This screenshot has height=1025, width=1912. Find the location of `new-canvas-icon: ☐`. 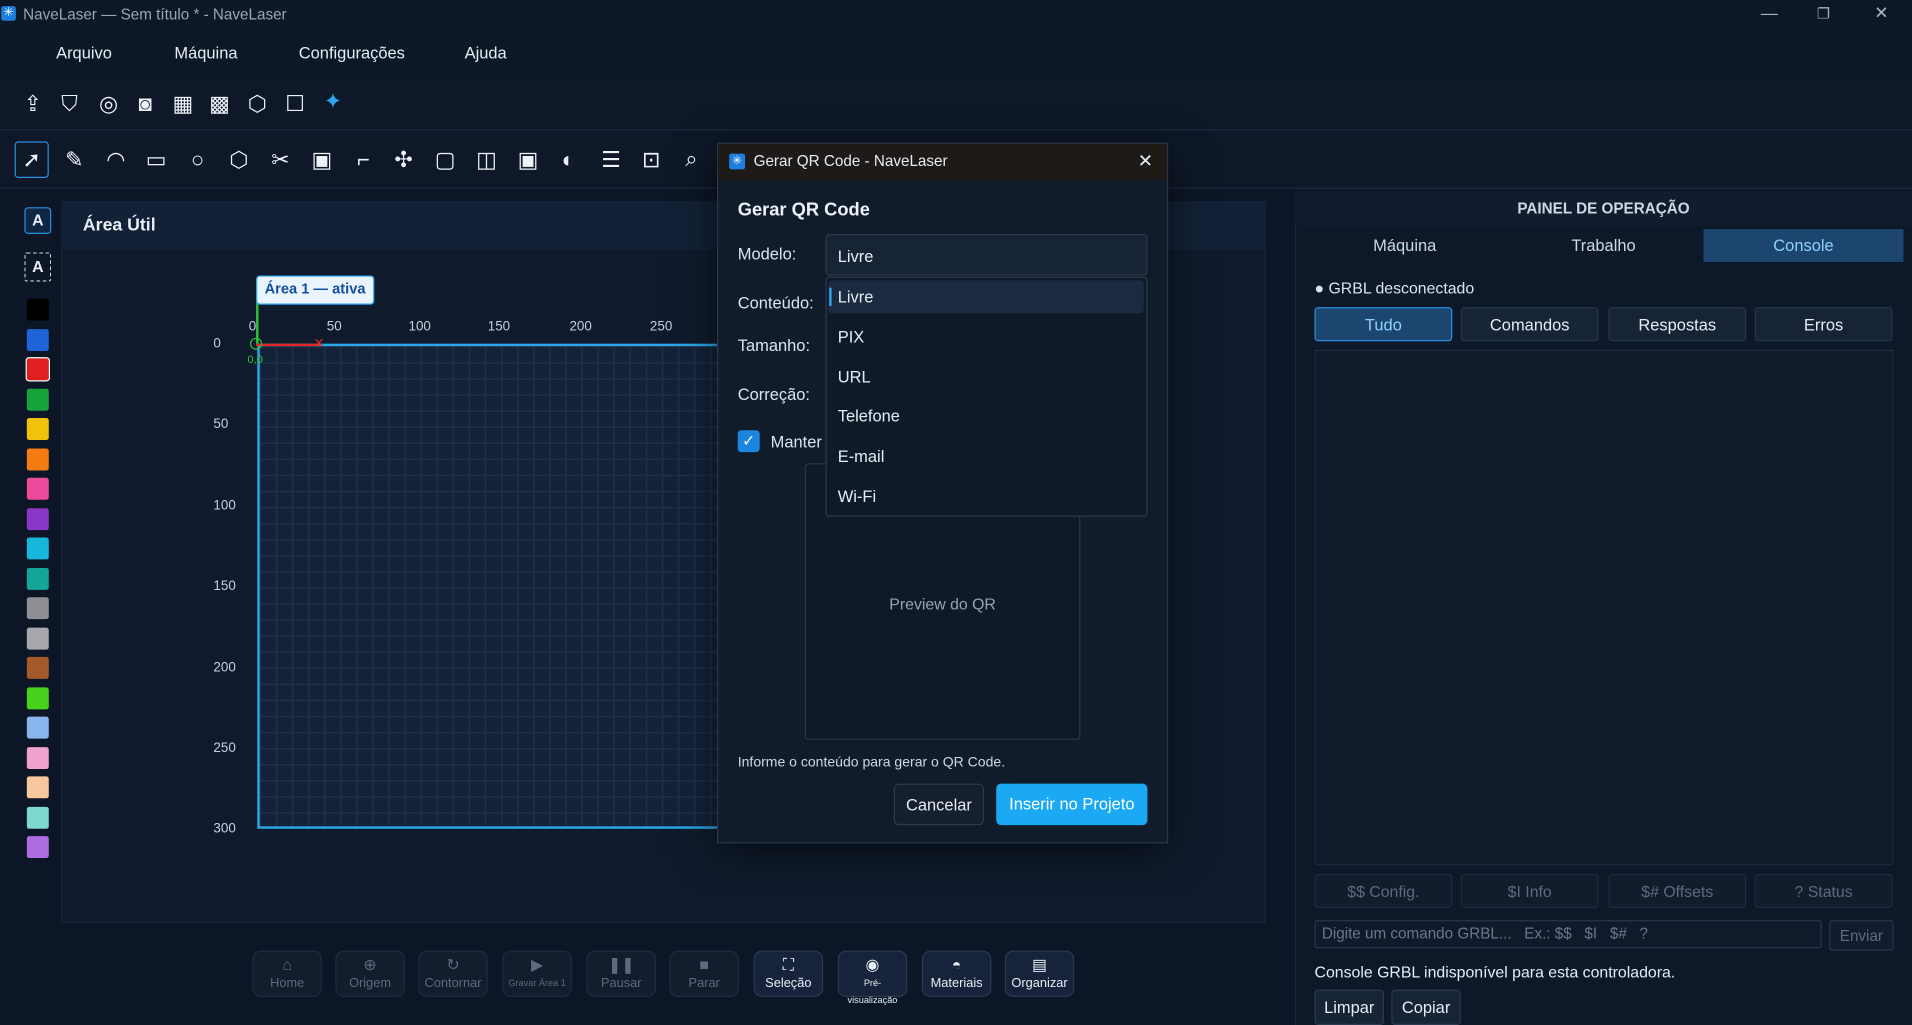

new-canvas-icon: ☐ is located at coordinates (295, 104).